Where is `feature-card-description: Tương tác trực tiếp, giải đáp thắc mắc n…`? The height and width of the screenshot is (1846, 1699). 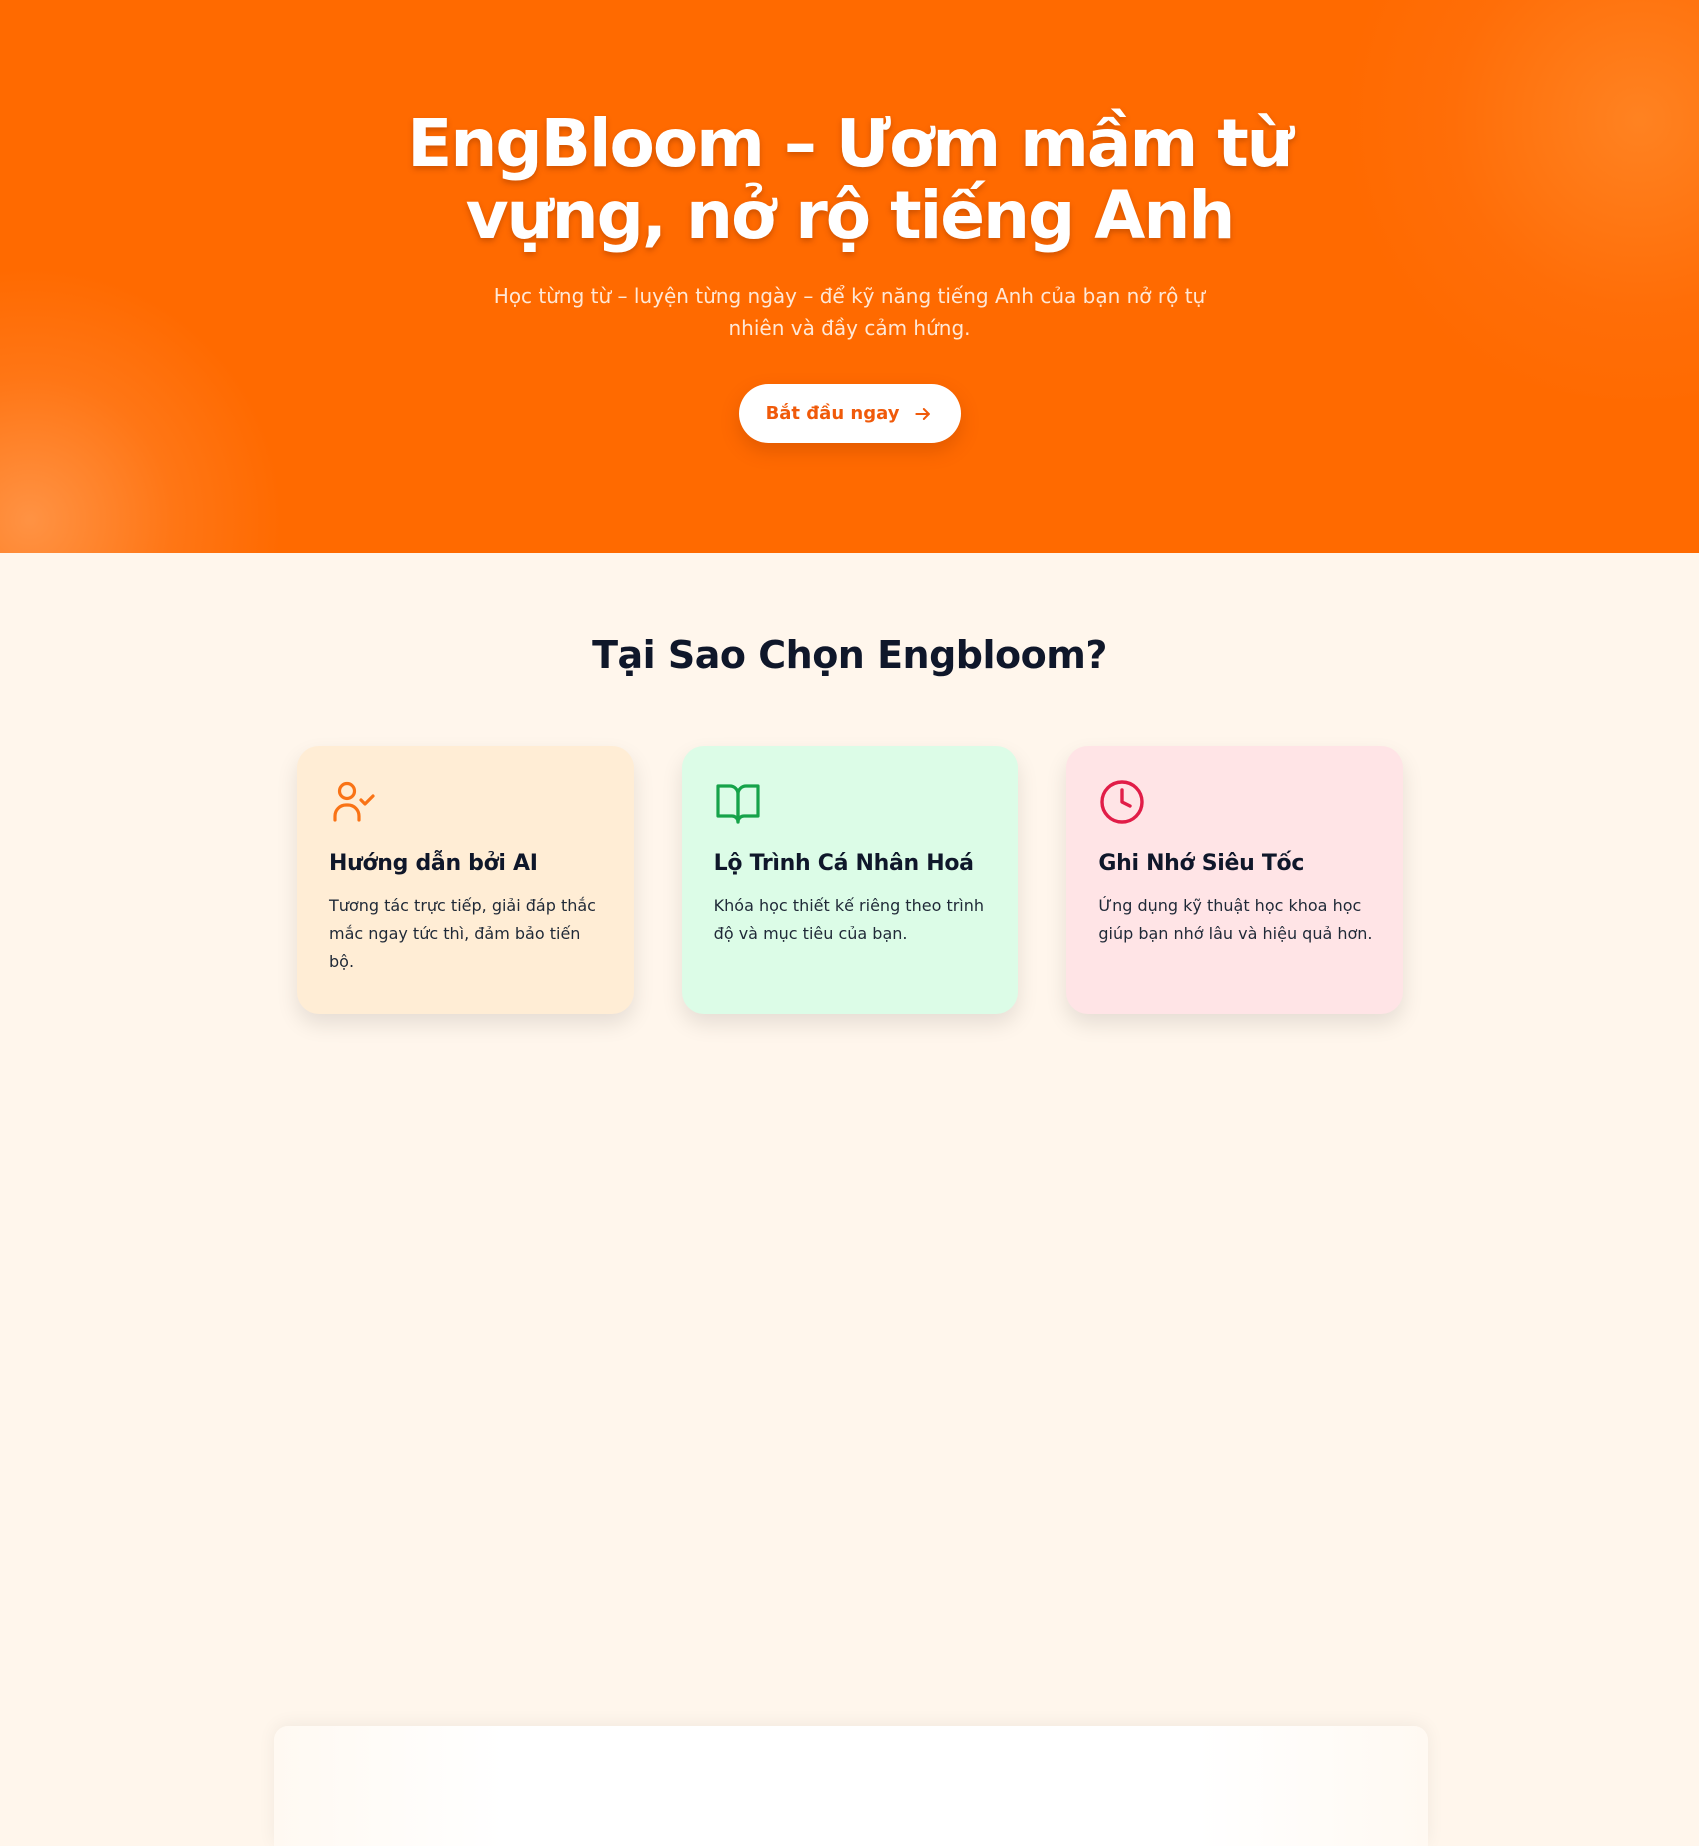 feature-card-description: Tương tác trực tiếp, giải đáp thắc mắc n… is located at coordinates (462, 933).